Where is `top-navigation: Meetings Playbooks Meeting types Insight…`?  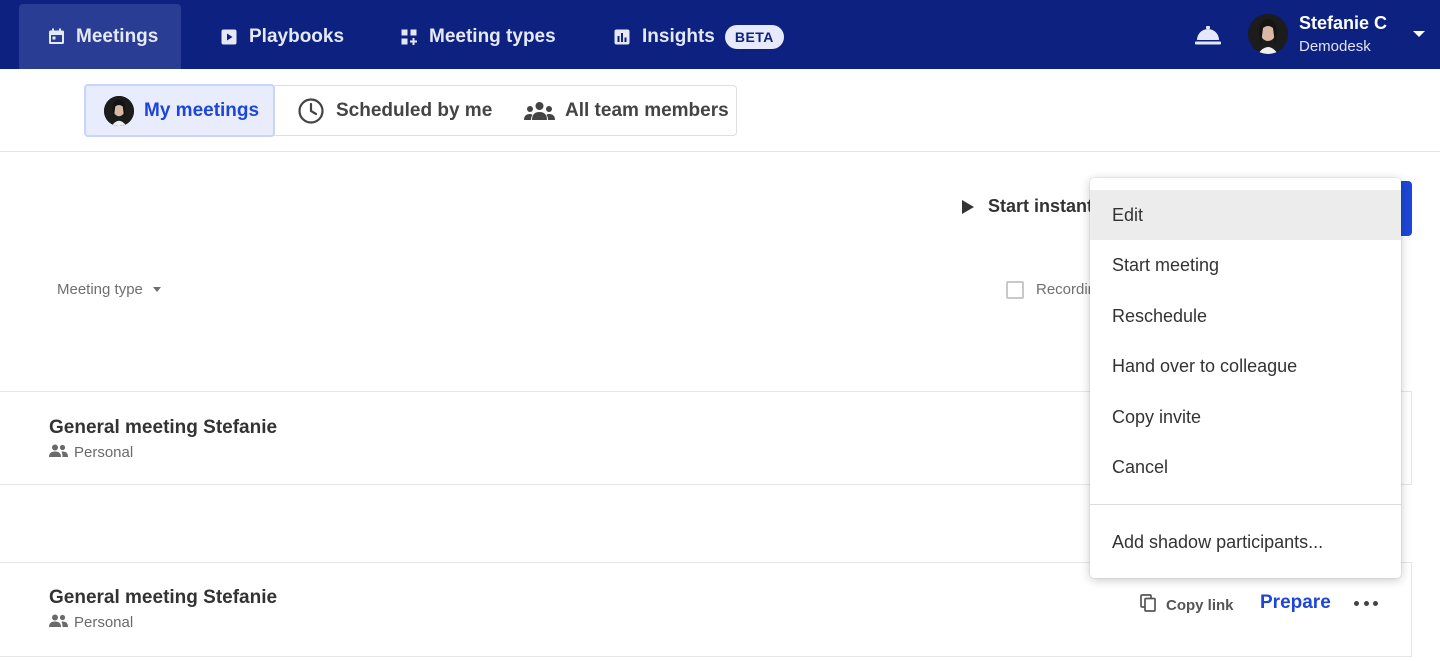
top-navigation: Meetings Playbooks Meeting types Insight… is located at coordinates (720, 34).